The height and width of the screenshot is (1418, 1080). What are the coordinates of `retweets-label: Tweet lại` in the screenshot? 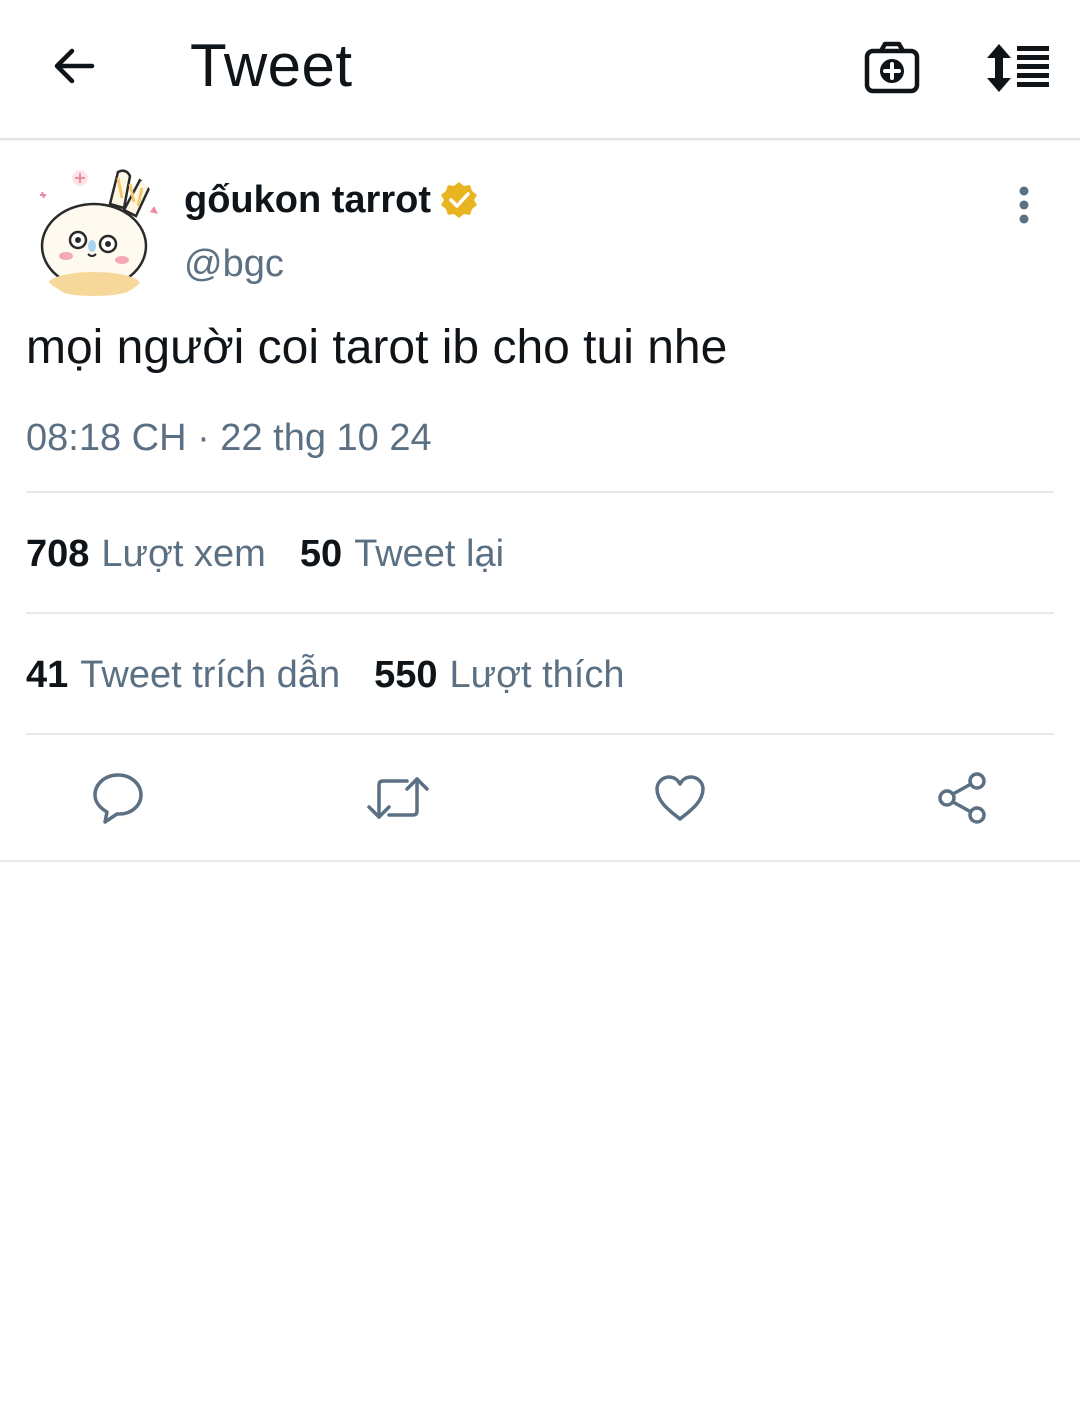 It's located at (429, 554).